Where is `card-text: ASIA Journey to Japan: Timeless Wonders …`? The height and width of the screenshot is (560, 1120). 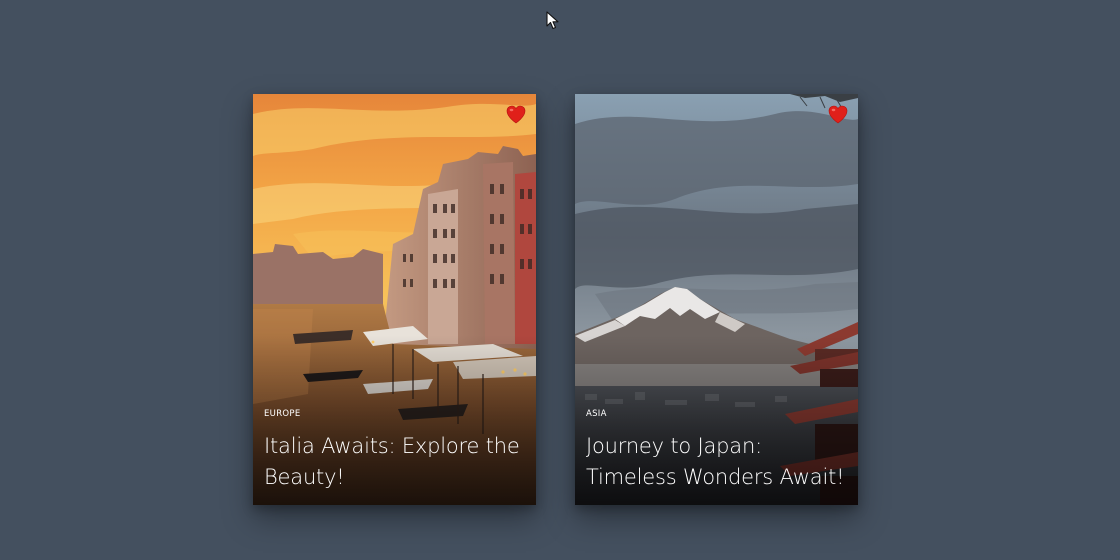 card-text: ASIA Journey to Japan: Timeless Wonders … is located at coordinates (716, 451).